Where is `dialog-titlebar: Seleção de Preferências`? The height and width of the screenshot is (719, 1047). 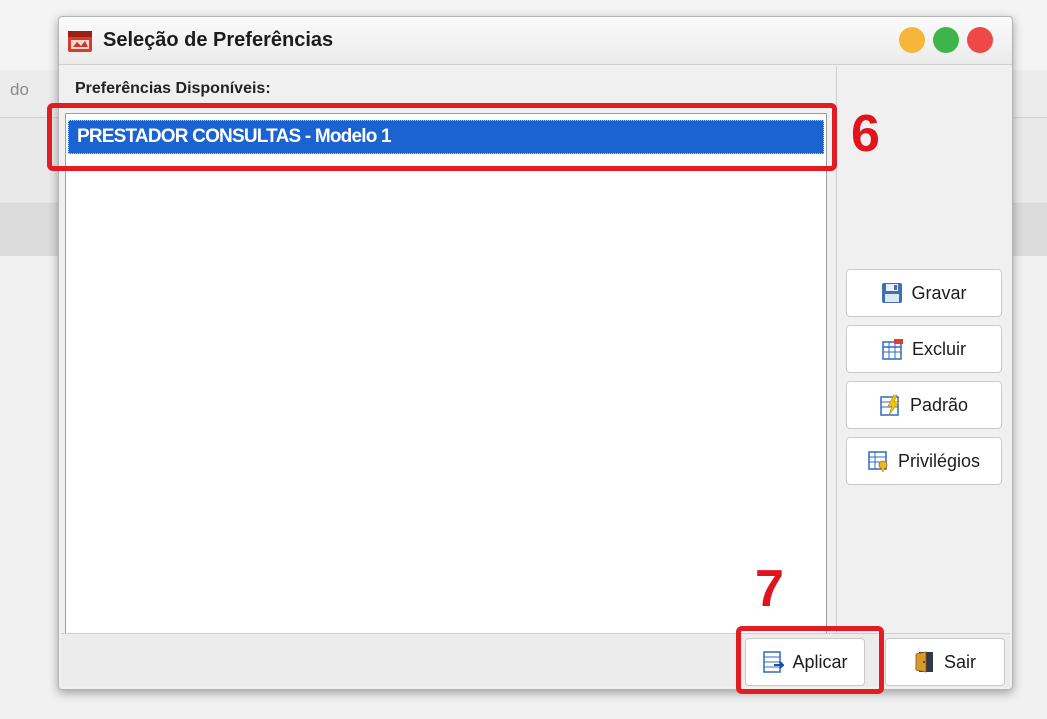 dialog-titlebar: Seleção de Preferências is located at coordinates (535, 41).